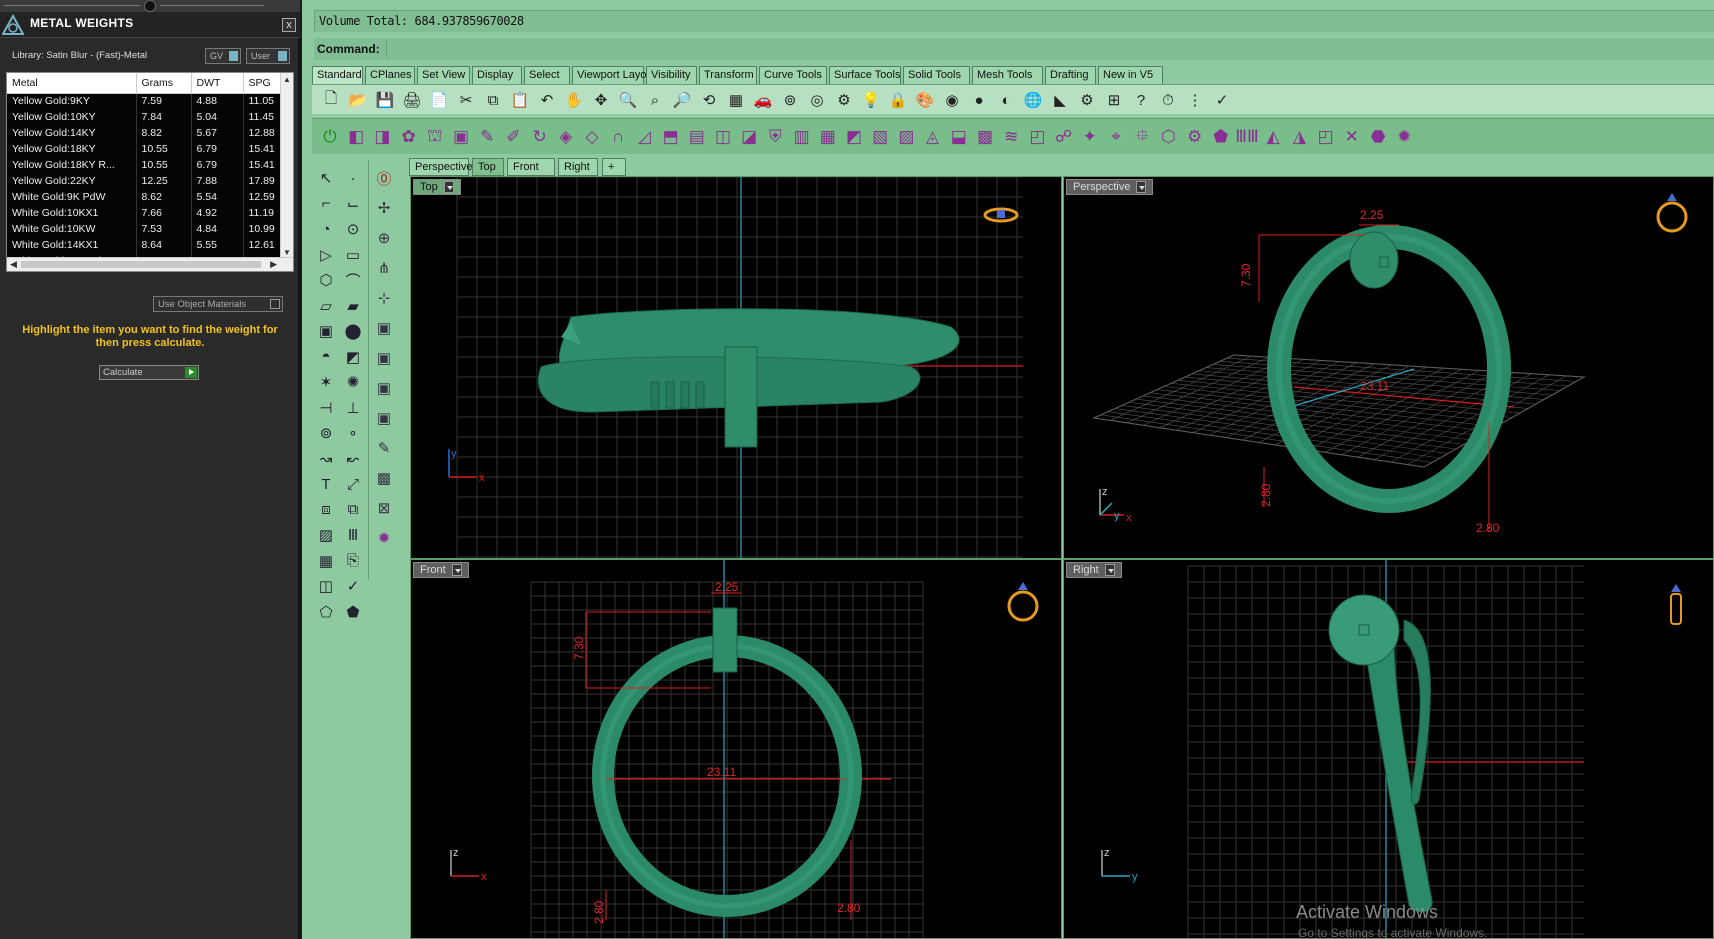  Describe the element at coordinates (326, 586) in the screenshot. I see `side-tool-icon: ◫` at that location.